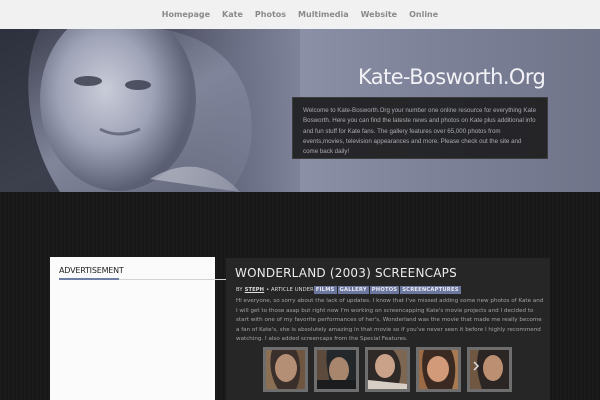 This screenshot has width=600, height=400. What do you see at coordinates (290, 289) in the screenshot?
I see `under-label: • ARTICLE UNDER` at bounding box center [290, 289].